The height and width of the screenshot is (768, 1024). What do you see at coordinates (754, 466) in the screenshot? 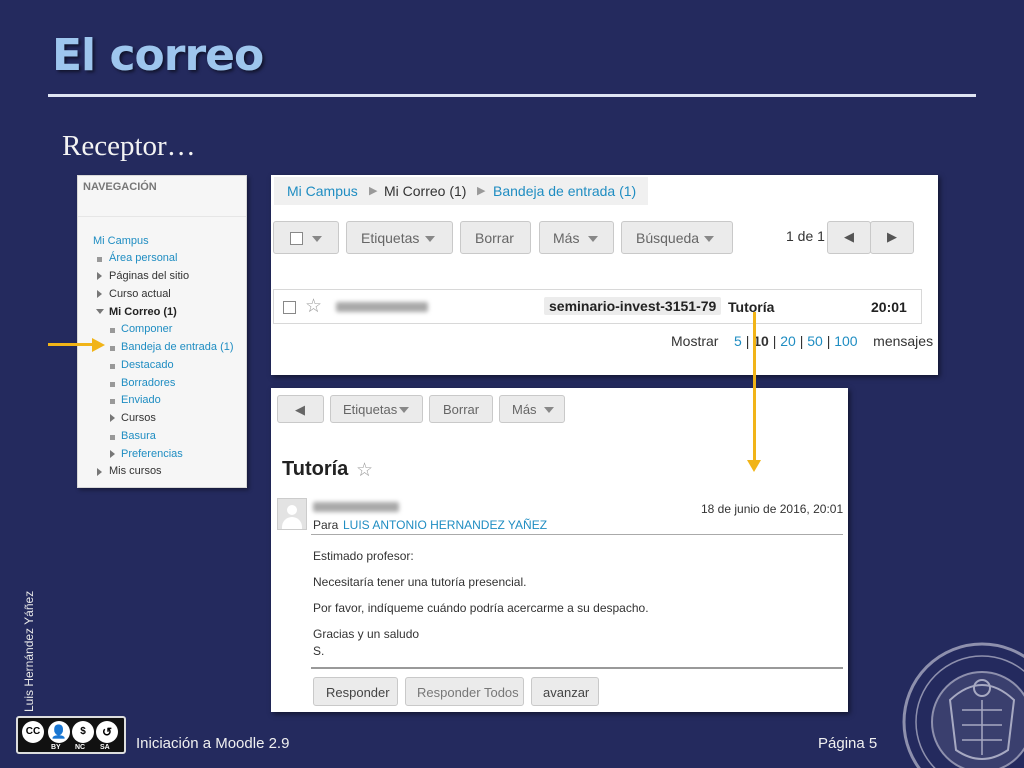
I see `arrow-down-icon` at bounding box center [754, 466].